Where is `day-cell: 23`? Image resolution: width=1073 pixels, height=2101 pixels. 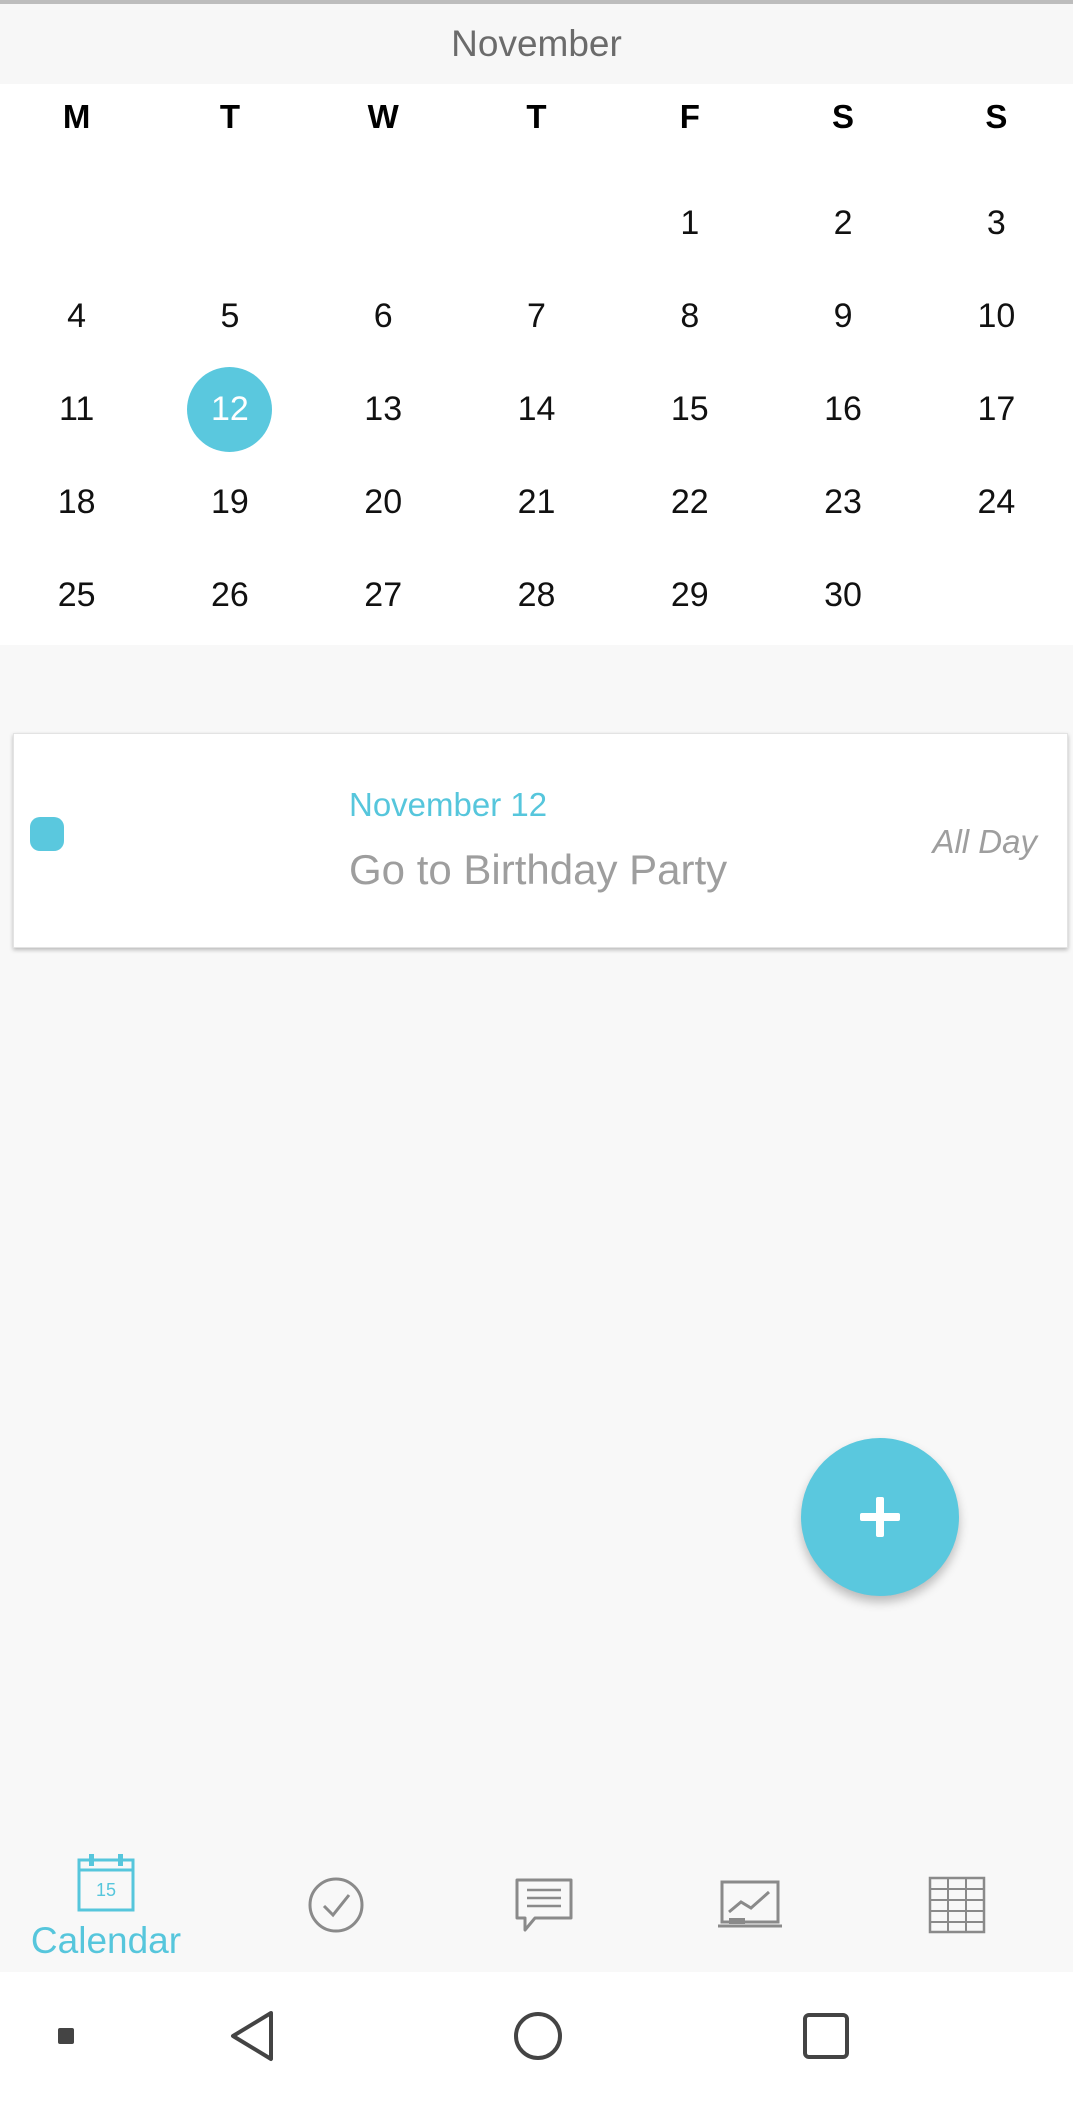
day-cell: 23 is located at coordinates (842, 502).